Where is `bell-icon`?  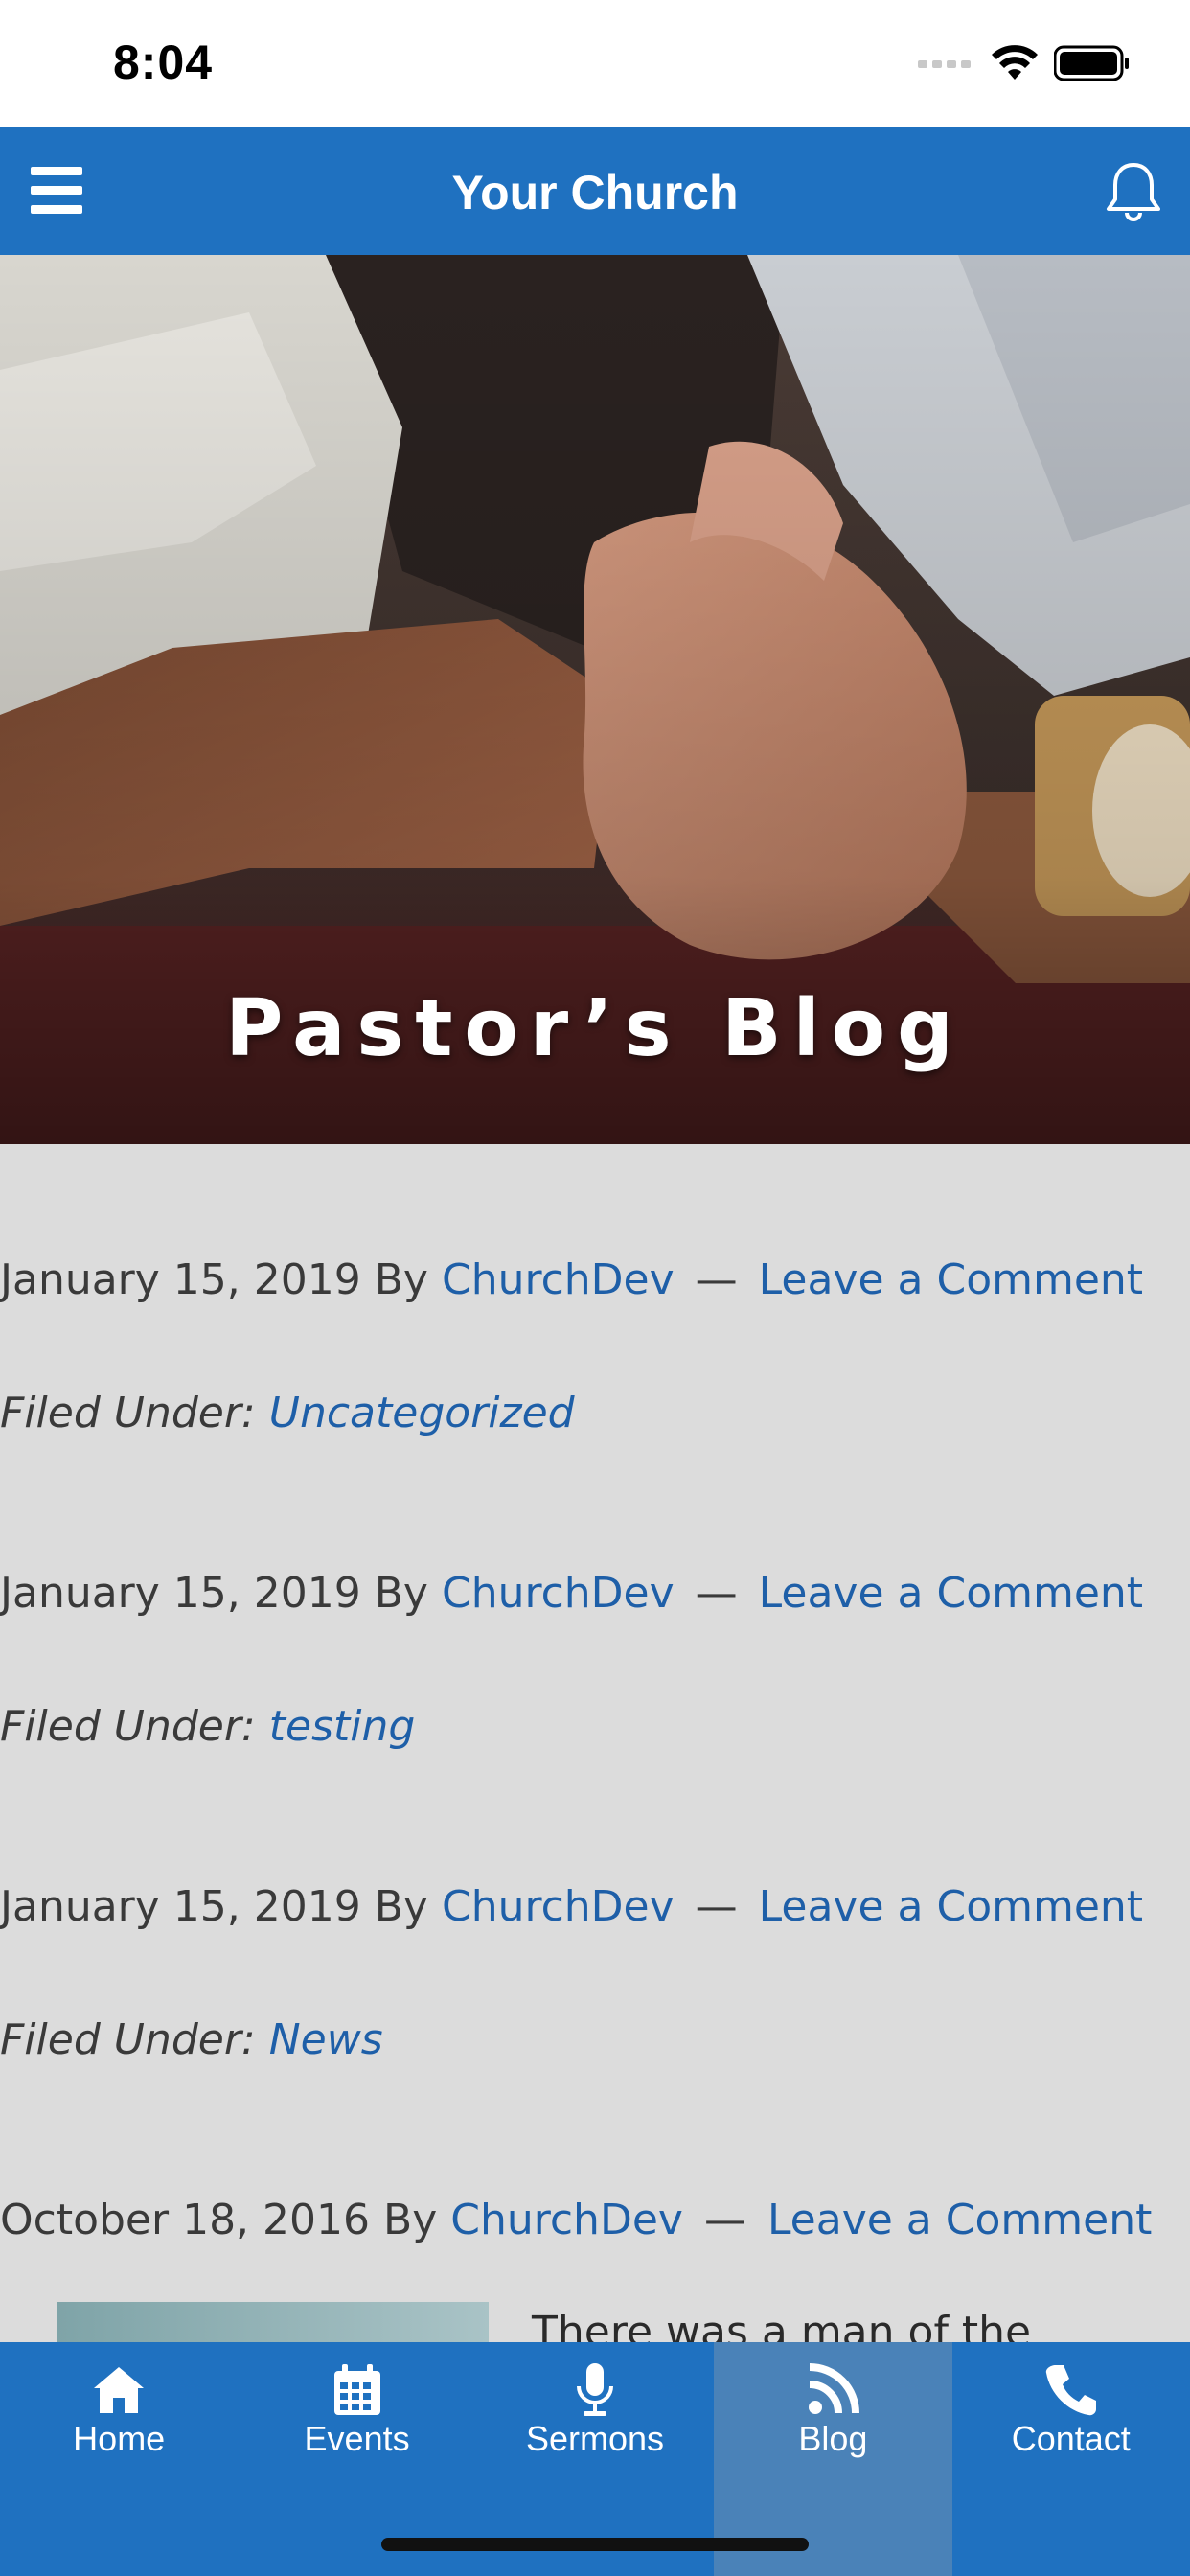 bell-icon is located at coordinates (1133, 192).